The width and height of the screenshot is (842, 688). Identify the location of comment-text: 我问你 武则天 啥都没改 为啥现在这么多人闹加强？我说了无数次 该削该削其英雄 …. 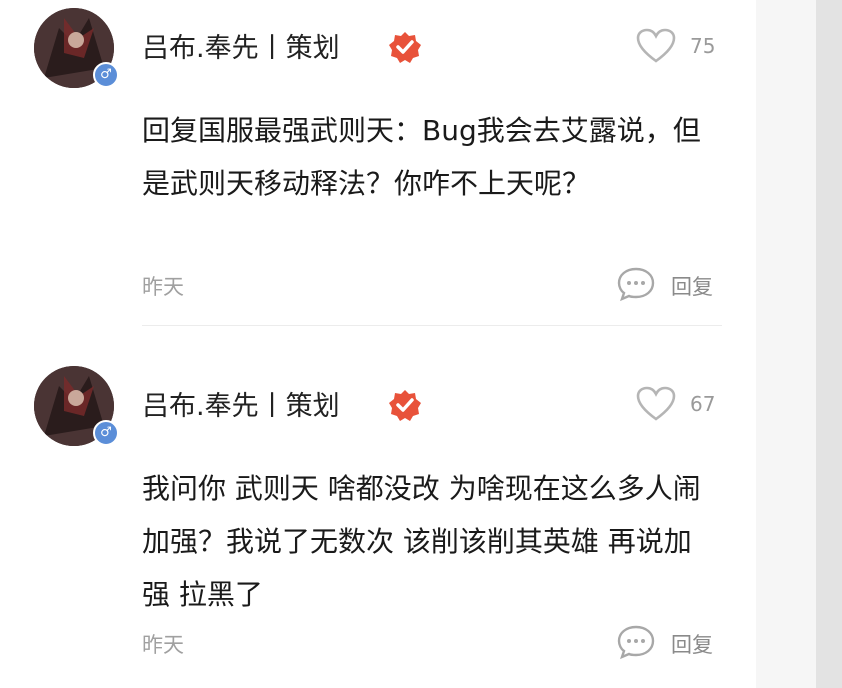
(421, 541).